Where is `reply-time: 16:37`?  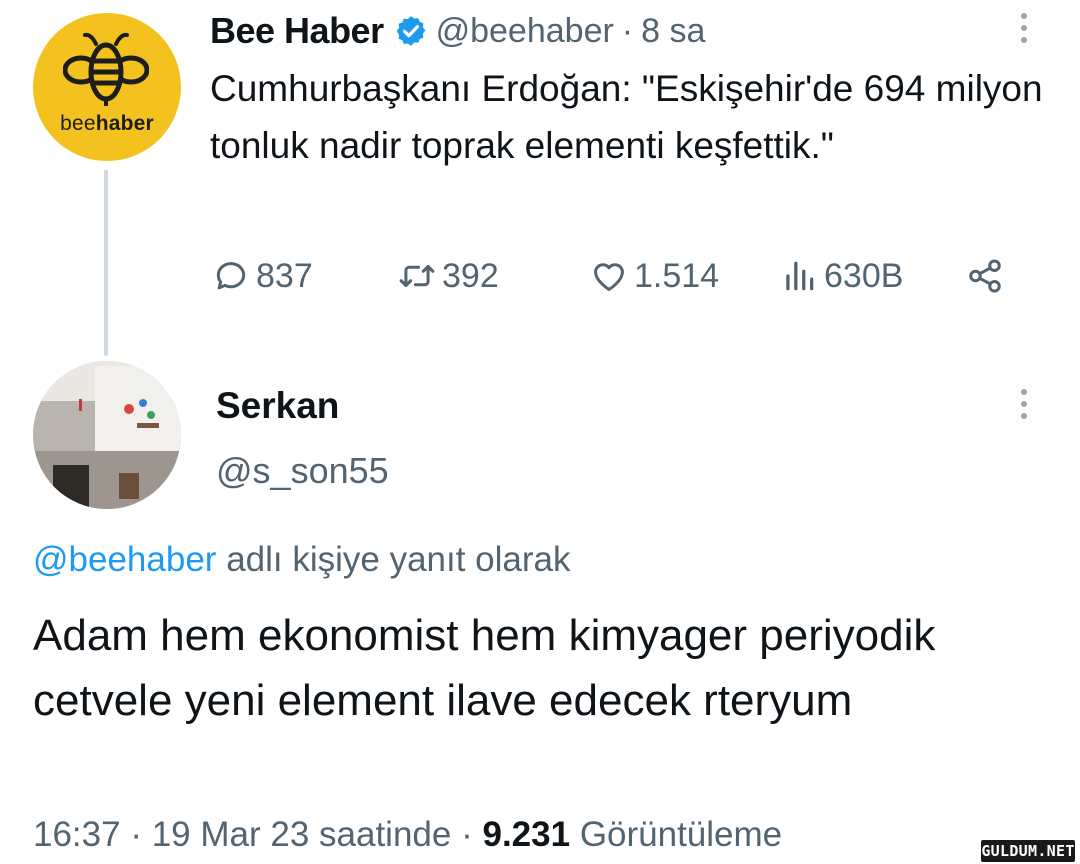
reply-time: 16:37 is located at coordinates (77, 834).